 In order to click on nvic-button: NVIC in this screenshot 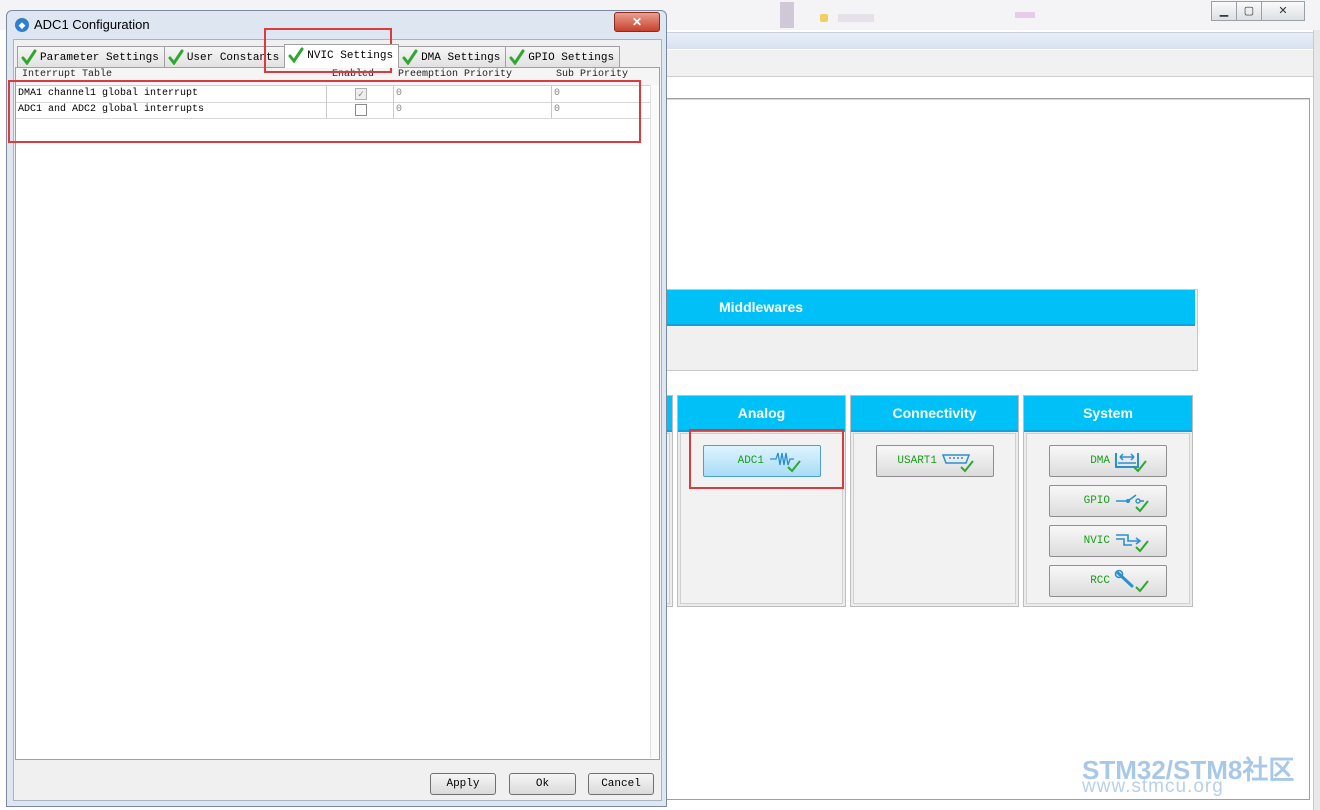, I will do `click(1108, 541)`.